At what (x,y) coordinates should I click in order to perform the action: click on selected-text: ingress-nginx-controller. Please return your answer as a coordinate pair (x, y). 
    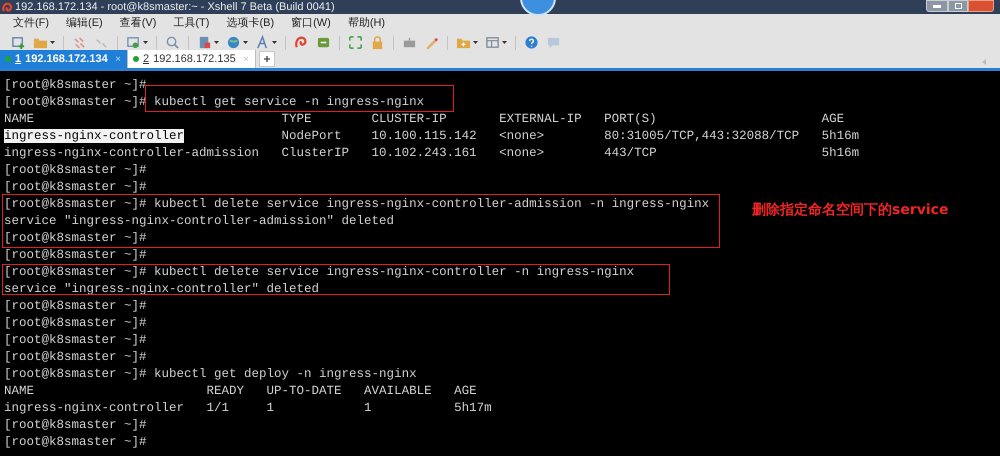
    Looking at the image, I should click on (94, 136).